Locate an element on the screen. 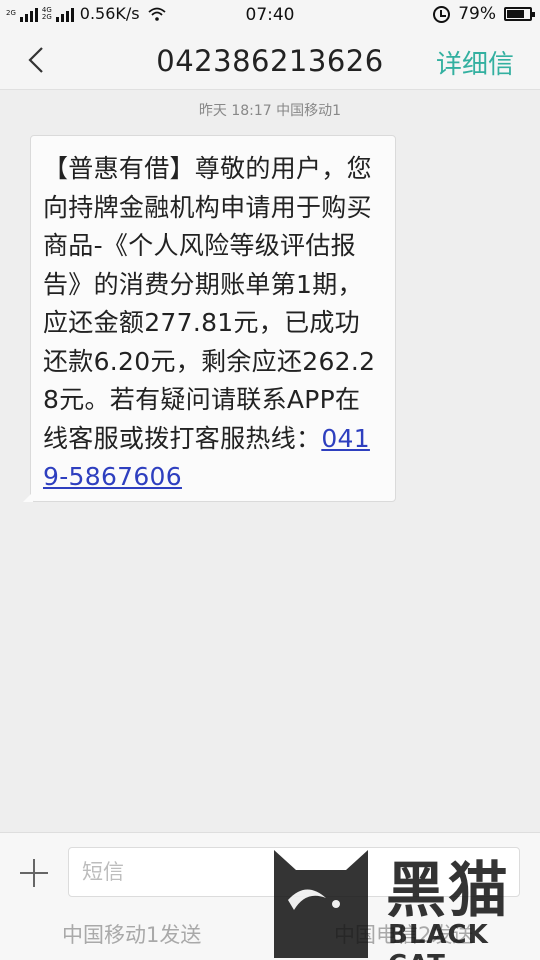  watermark-brand-en: BLACK CAT is located at coordinates (438, 940).